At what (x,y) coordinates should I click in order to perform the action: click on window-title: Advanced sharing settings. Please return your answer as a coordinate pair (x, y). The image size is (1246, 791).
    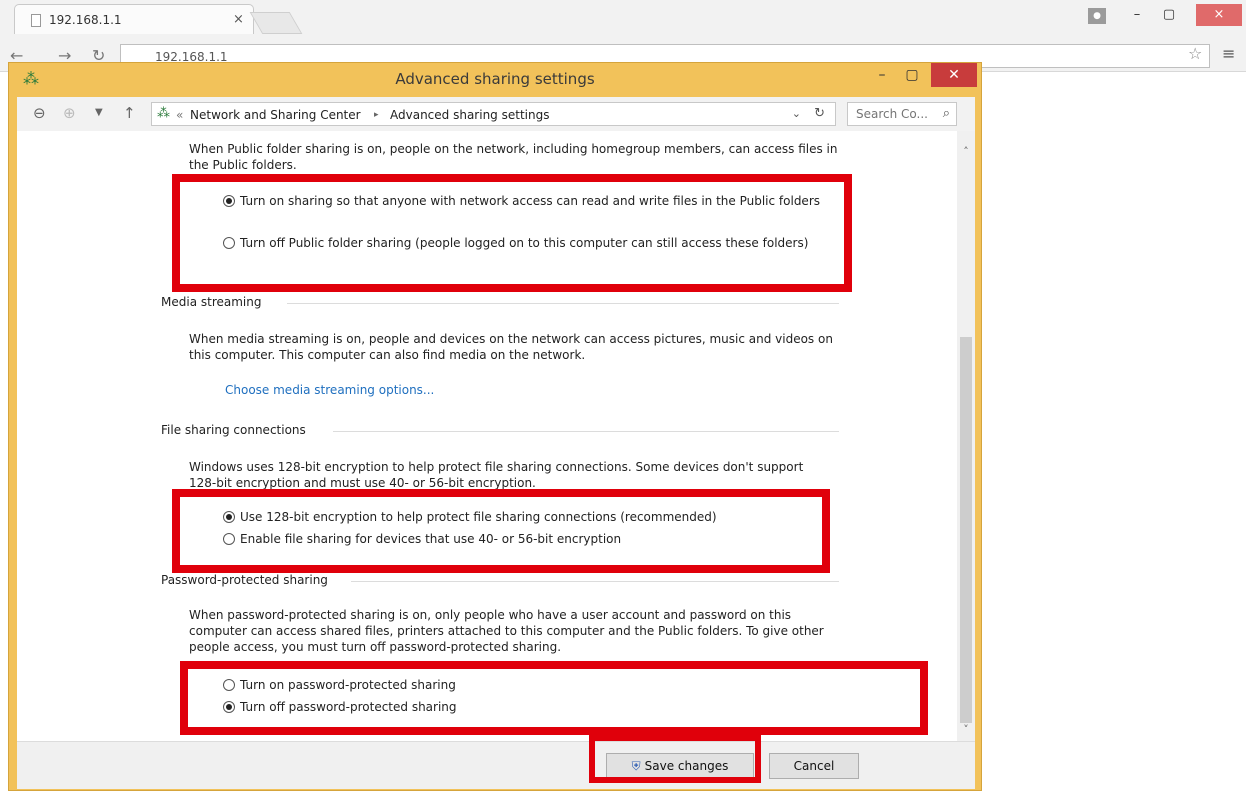
    Looking at the image, I should click on (495, 79).